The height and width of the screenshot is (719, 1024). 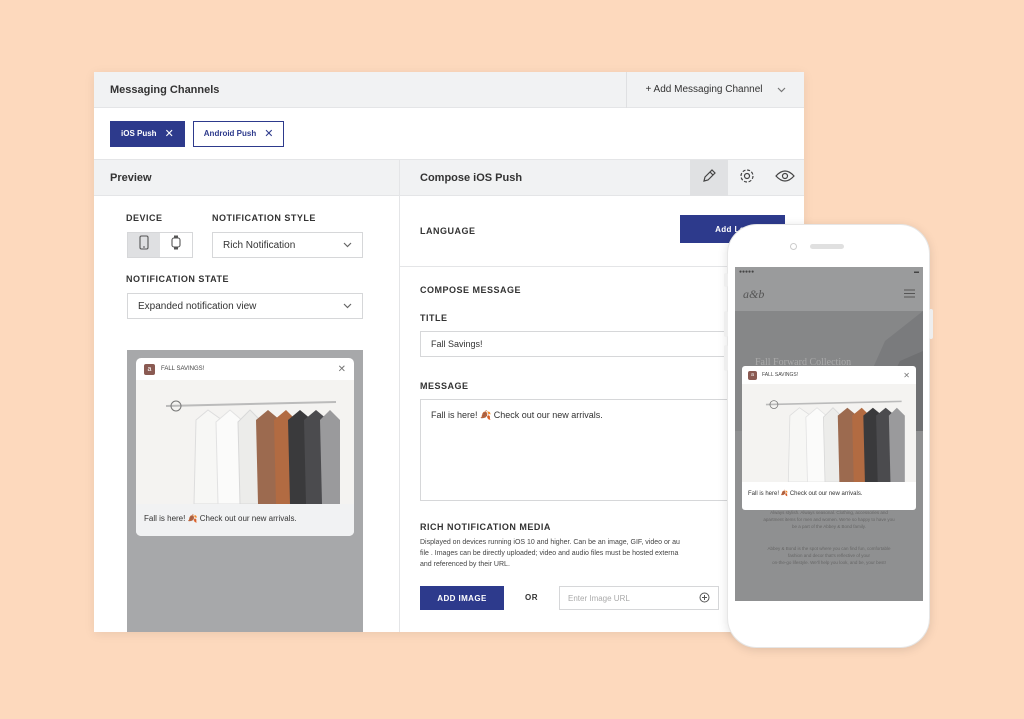 I want to click on settings-button, so click(x=747, y=178).